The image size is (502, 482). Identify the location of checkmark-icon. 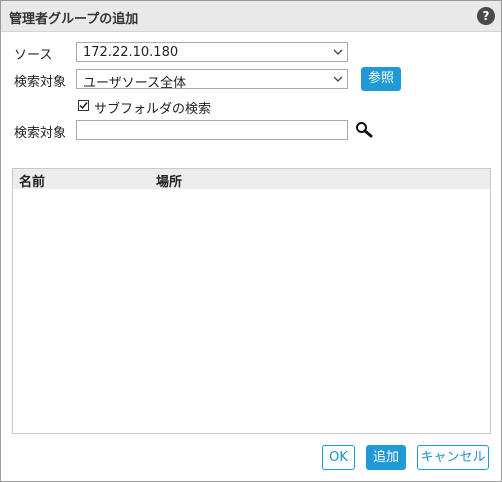
(83, 106).